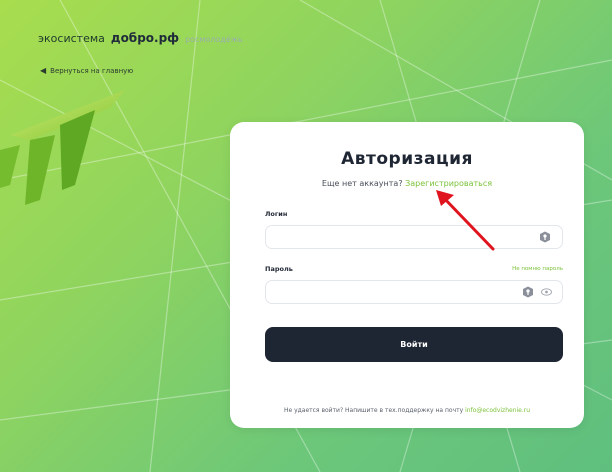  What do you see at coordinates (92, 70) in the screenshot?
I see `back-link-label: Вернуться на главную` at bounding box center [92, 70].